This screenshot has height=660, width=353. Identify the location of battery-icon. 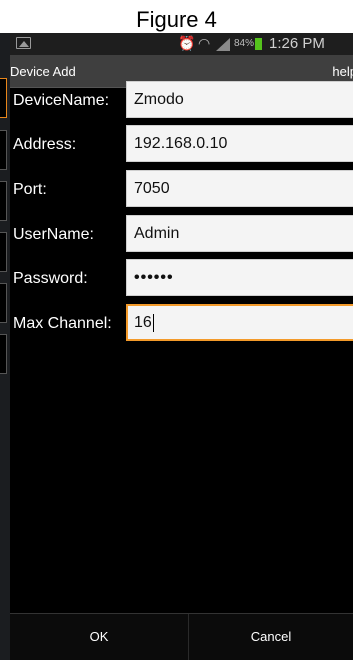
(258, 44).